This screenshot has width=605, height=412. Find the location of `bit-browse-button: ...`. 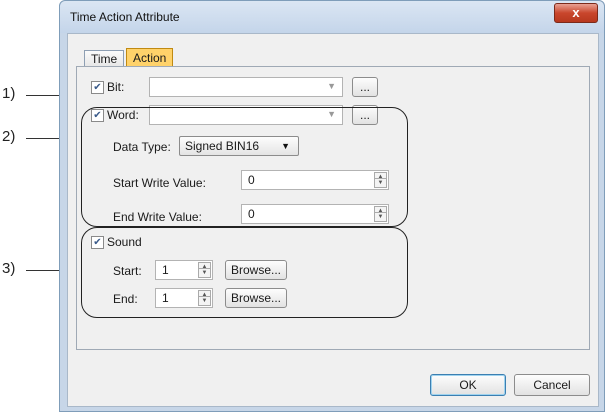

bit-browse-button: ... is located at coordinates (365, 87).